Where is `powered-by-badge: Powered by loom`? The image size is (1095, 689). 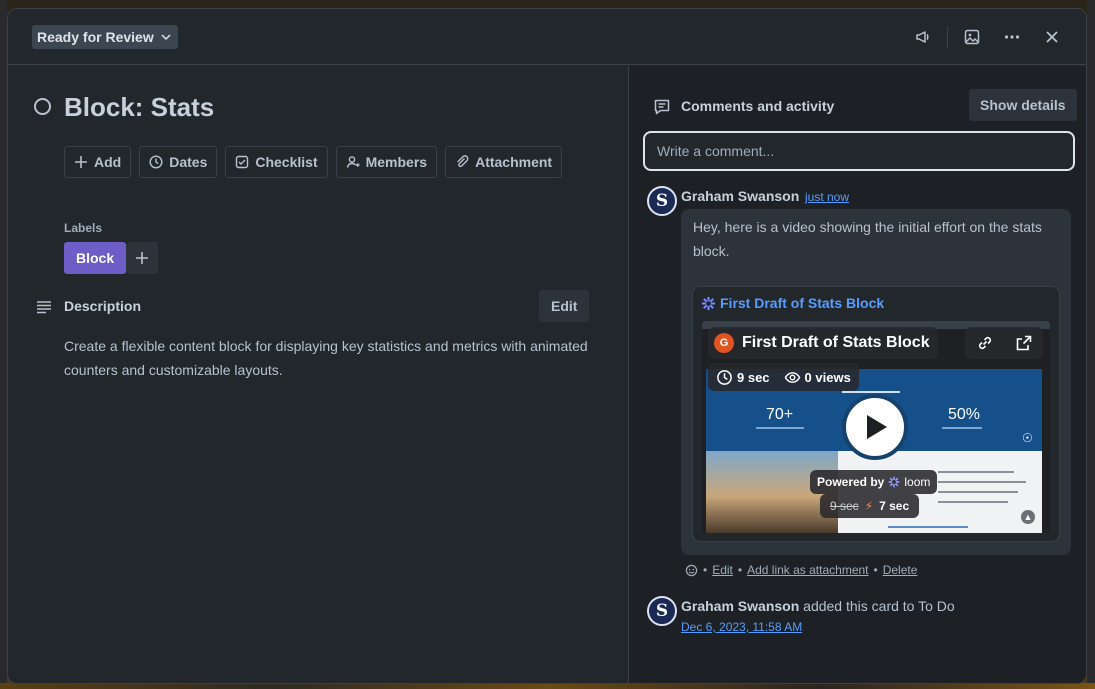 powered-by-badge: Powered by loom is located at coordinates (874, 482).